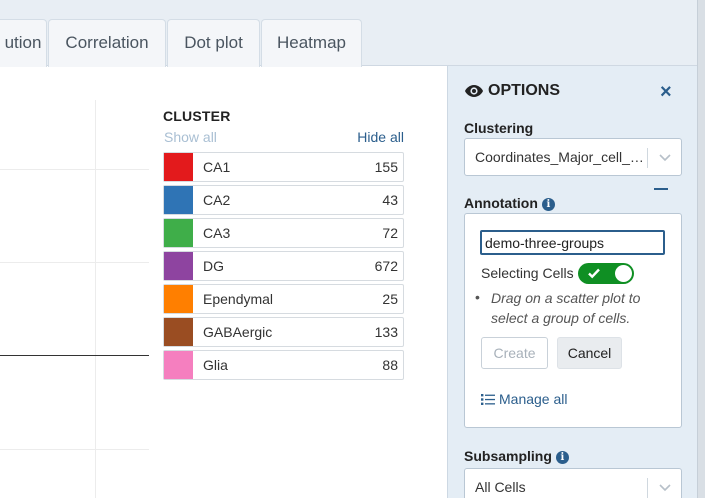 This screenshot has height=498, width=705. What do you see at coordinates (390, 200) in the screenshot?
I see `legend-item-count: 43` at bounding box center [390, 200].